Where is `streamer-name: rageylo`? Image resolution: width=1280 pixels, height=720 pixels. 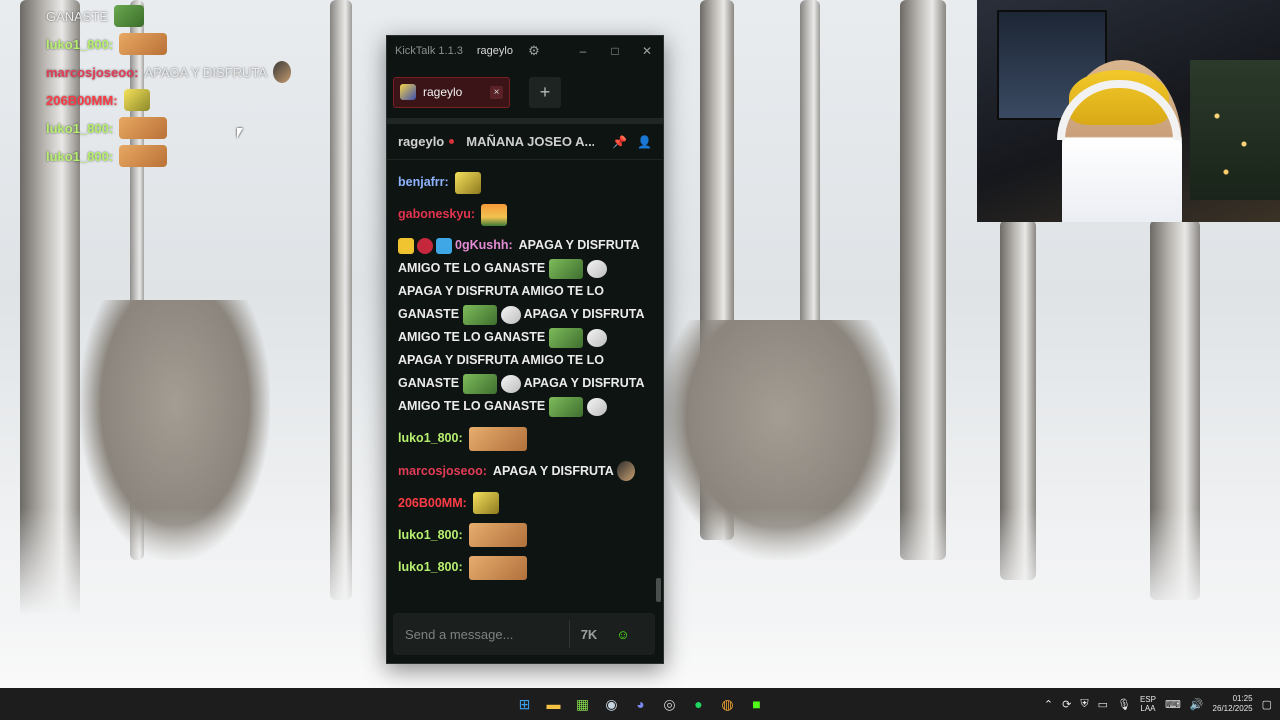 streamer-name: rageylo is located at coordinates (421, 141).